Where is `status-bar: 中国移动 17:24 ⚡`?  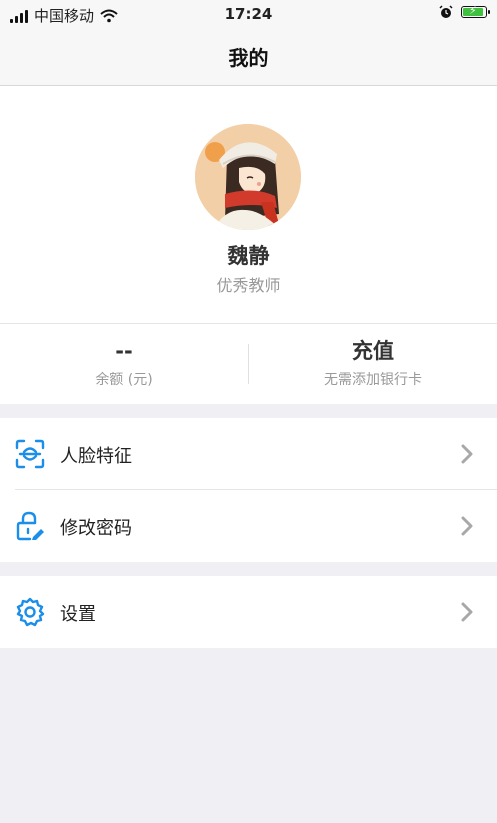 status-bar: 中国移动 17:24 ⚡ is located at coordinates (248, 14).